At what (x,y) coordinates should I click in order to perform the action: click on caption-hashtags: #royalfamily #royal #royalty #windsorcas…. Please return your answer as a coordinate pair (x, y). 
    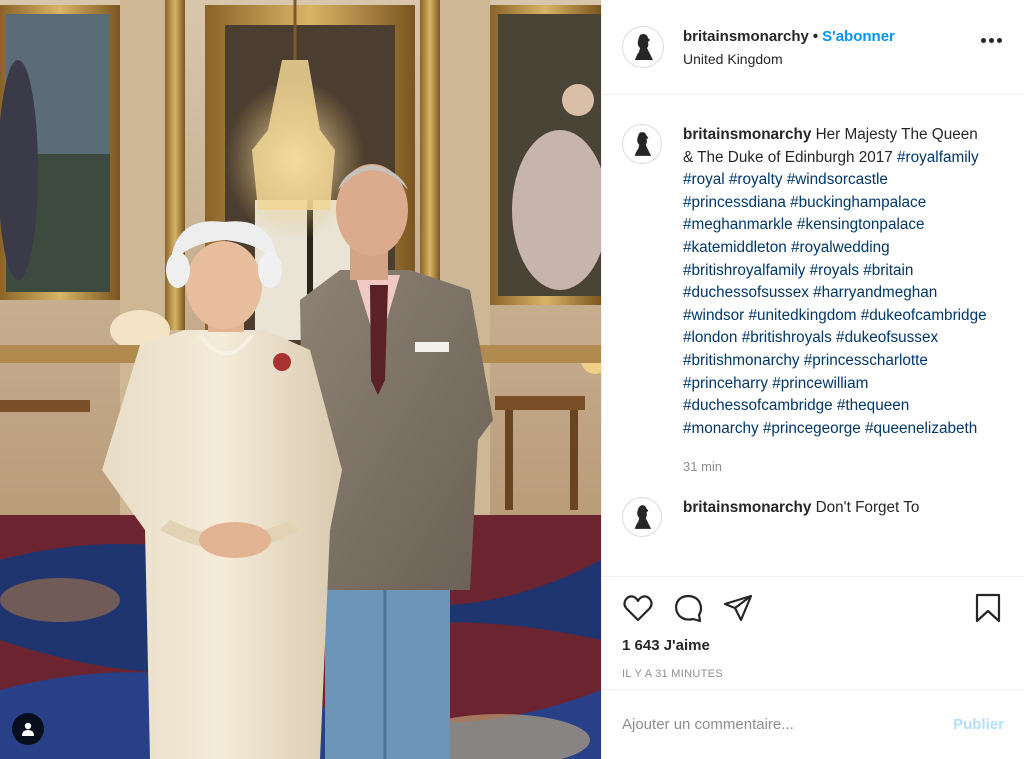
    Looking at the image, I should click on (835, 293).